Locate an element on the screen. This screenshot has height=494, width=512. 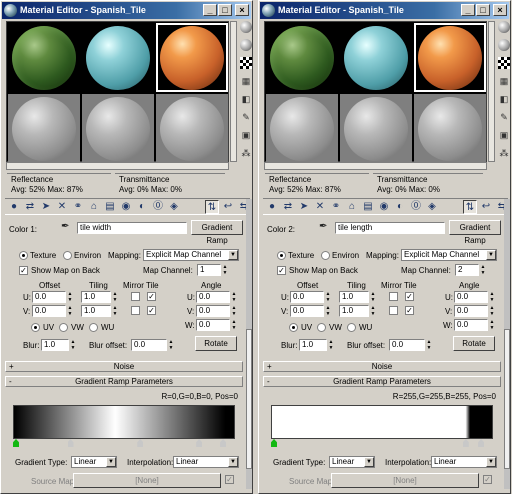
map-type-button: Gradient Ramp is located at coordinates (475, 232).